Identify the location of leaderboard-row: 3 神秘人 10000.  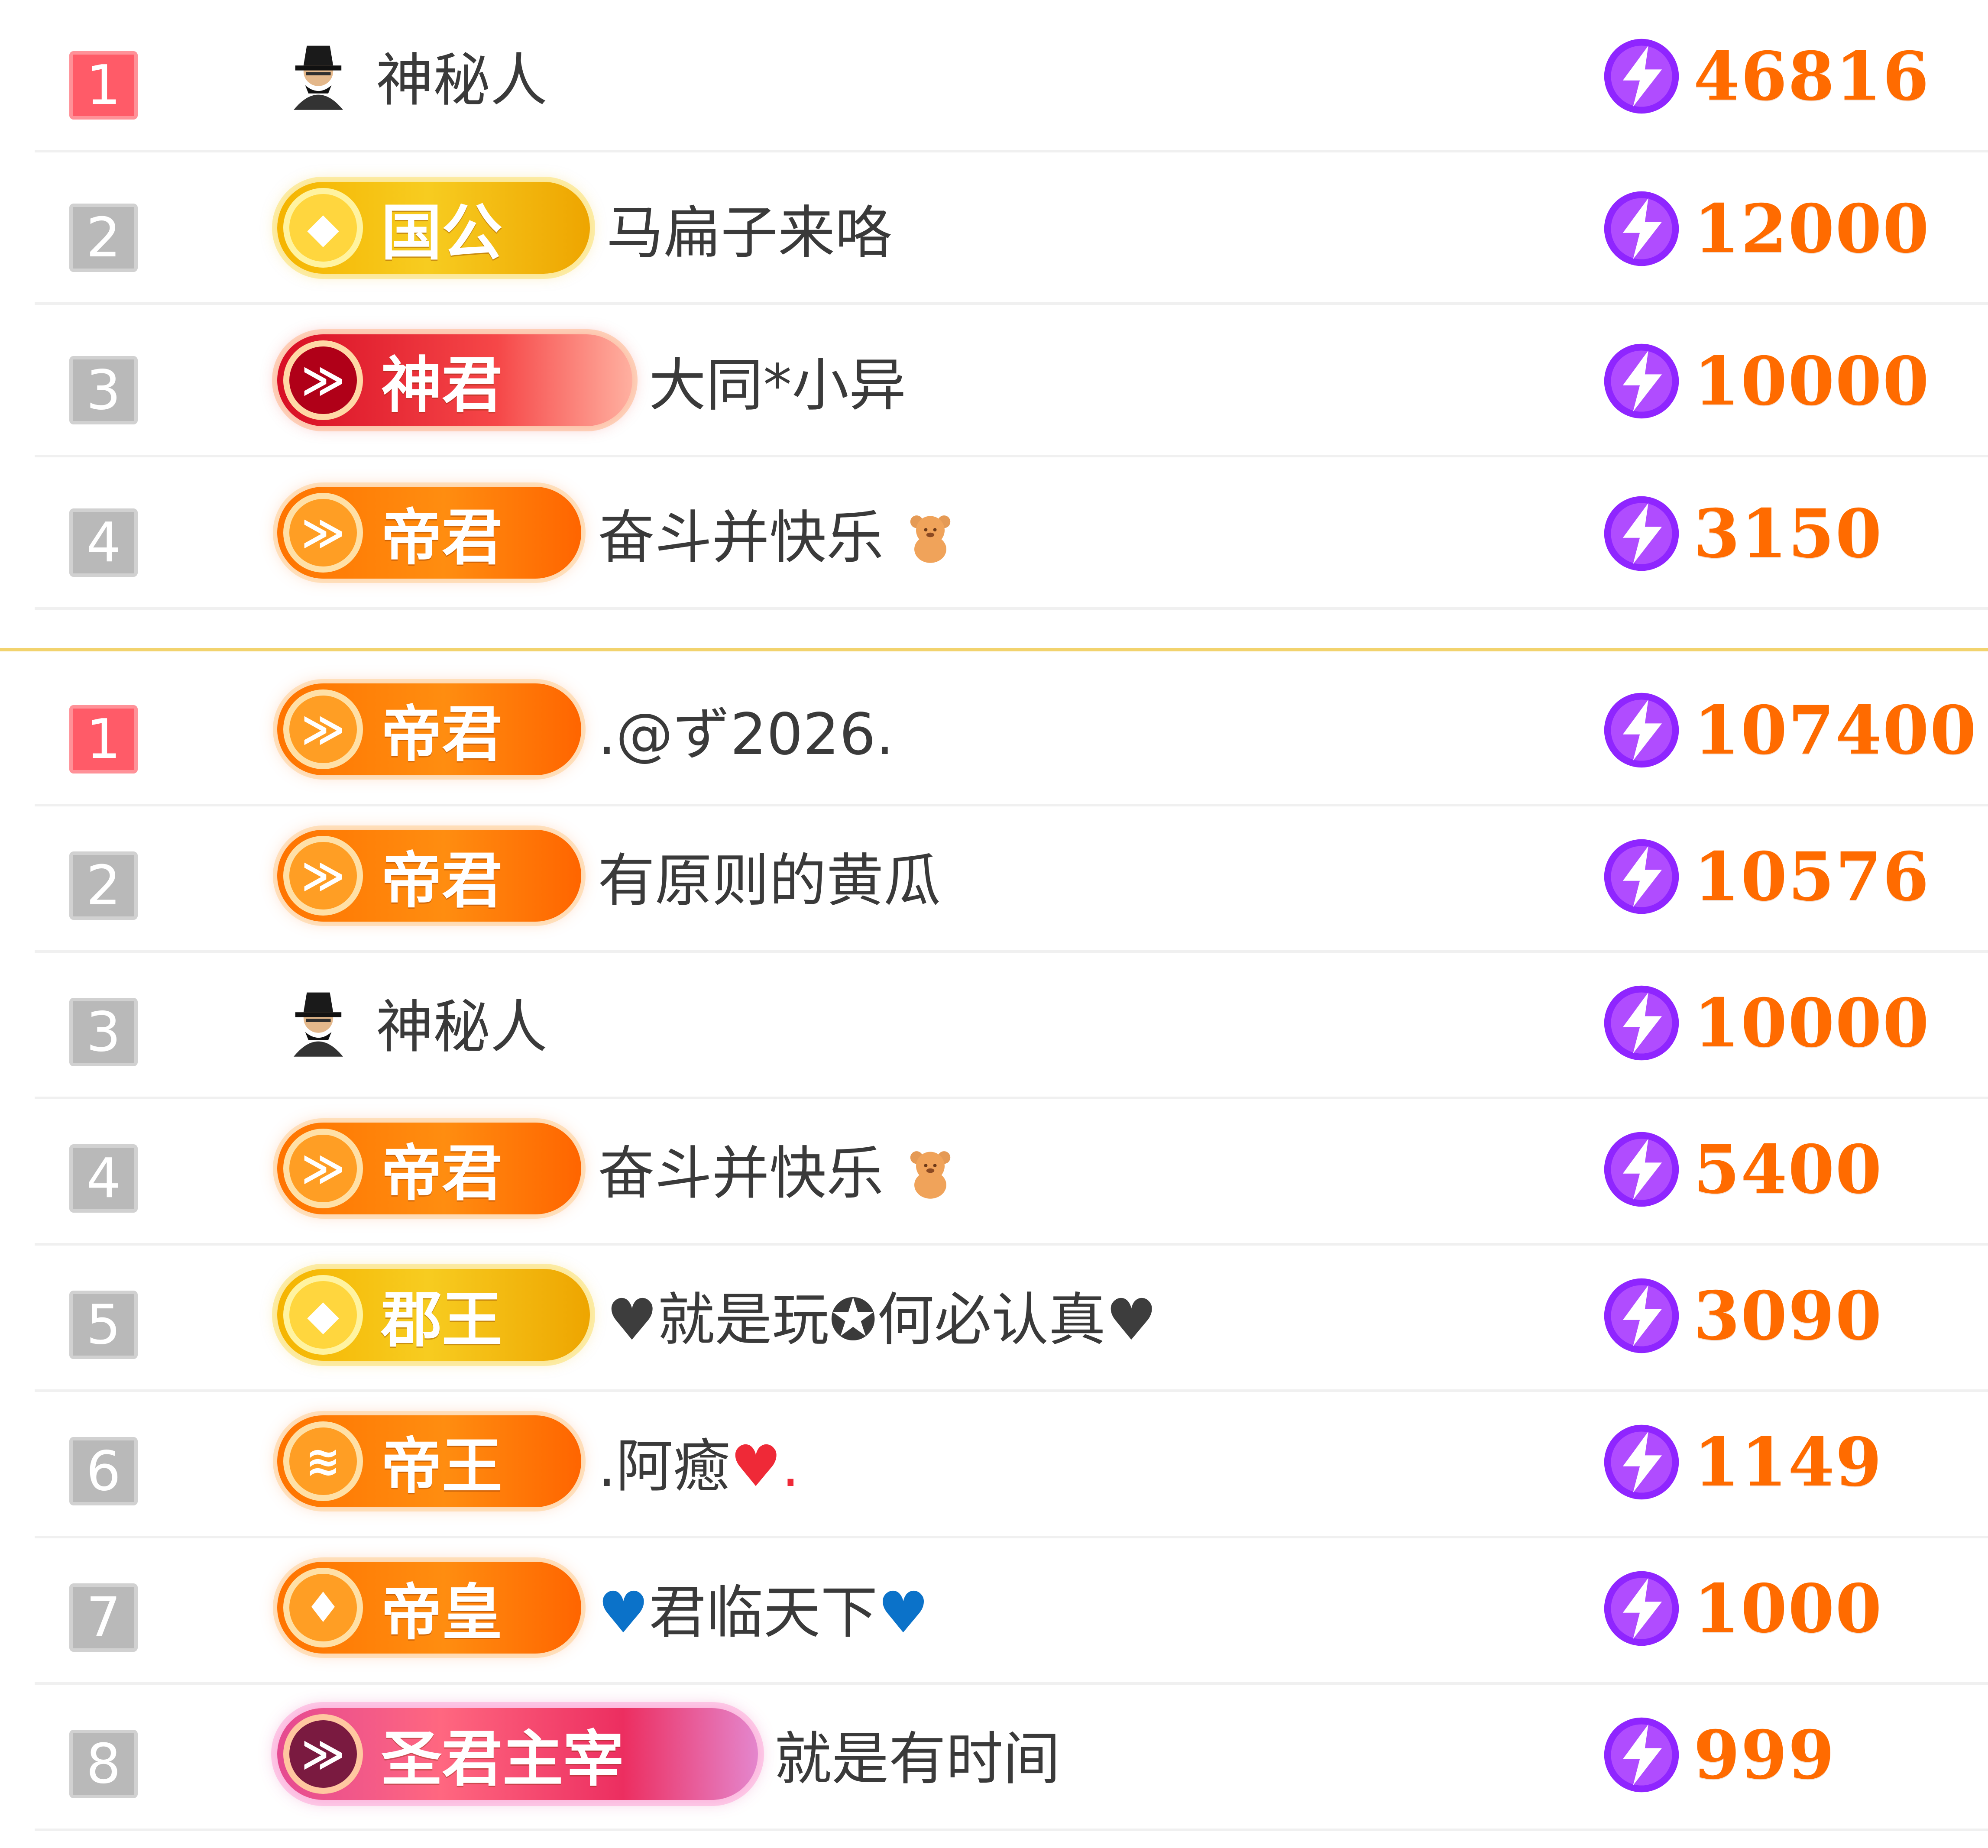
(1011, 1023).